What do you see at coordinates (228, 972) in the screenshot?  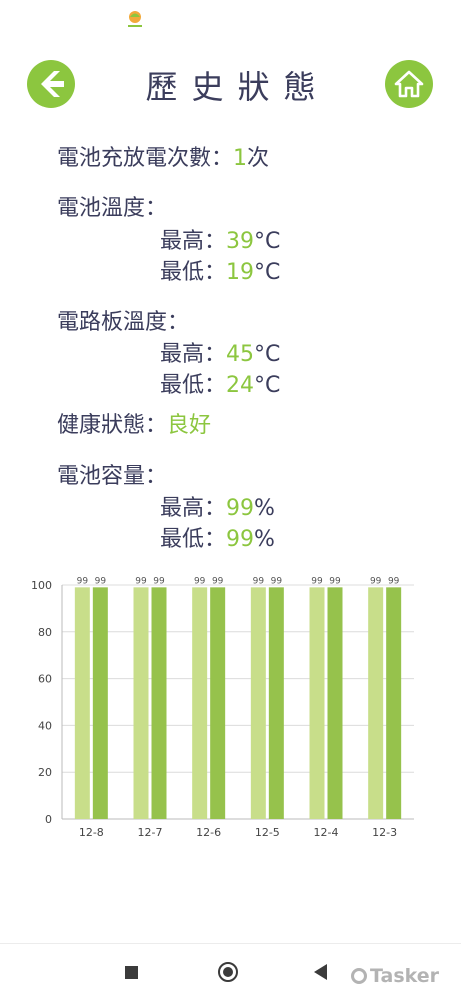 I see `home-circle-icon` at bounding box center [228, 972].